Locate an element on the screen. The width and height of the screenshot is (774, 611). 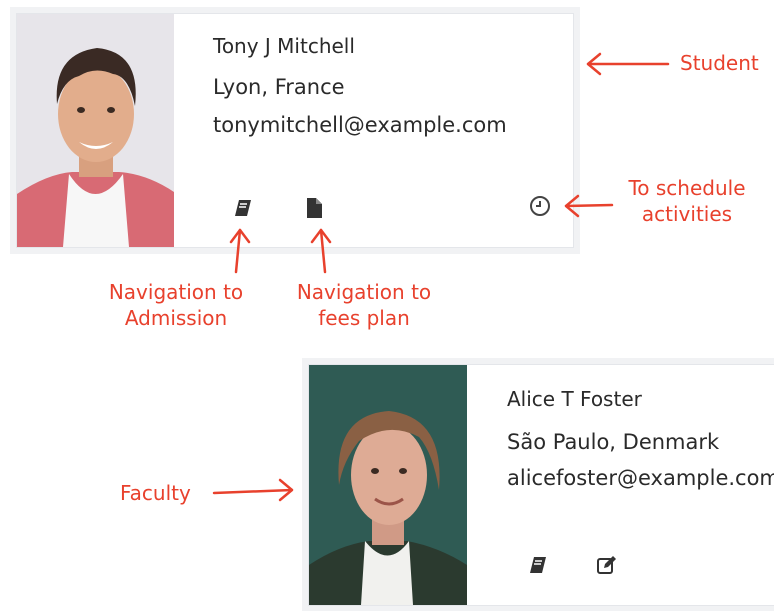
arrow-faculty is located at coordinates (253, 491).